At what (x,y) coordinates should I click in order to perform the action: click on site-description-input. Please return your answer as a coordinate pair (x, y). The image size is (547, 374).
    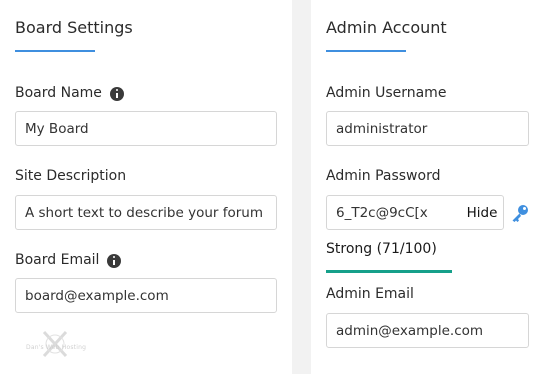
    Looking at the image, I should click on (146, 212).